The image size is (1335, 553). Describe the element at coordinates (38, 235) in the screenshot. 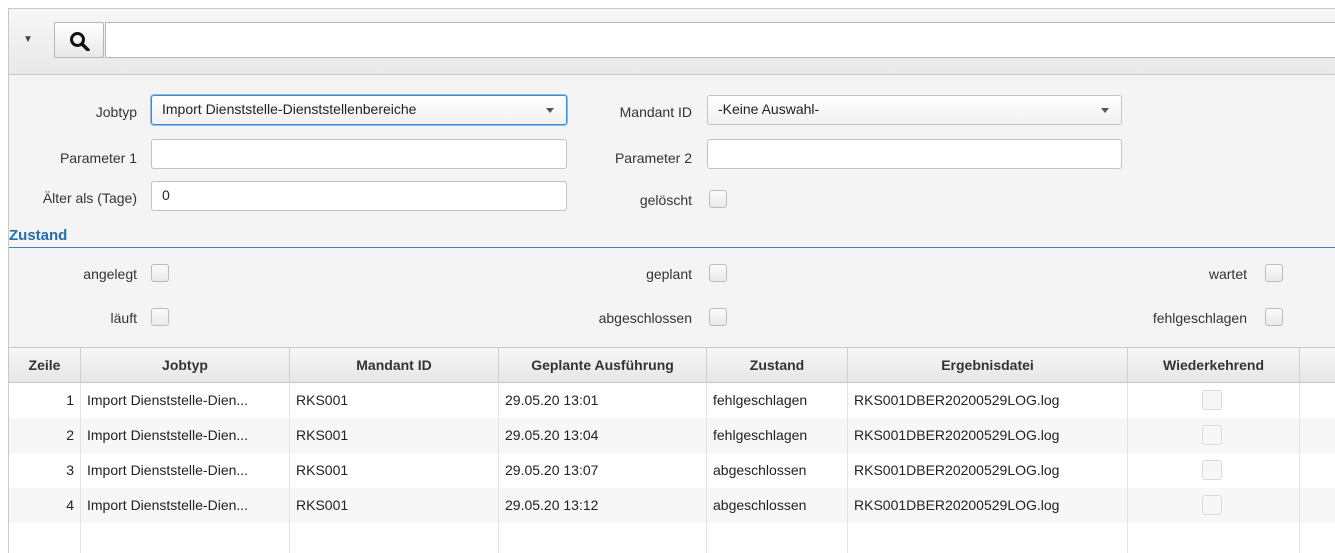

I see `zustand-section-title: Zustand` at that location.